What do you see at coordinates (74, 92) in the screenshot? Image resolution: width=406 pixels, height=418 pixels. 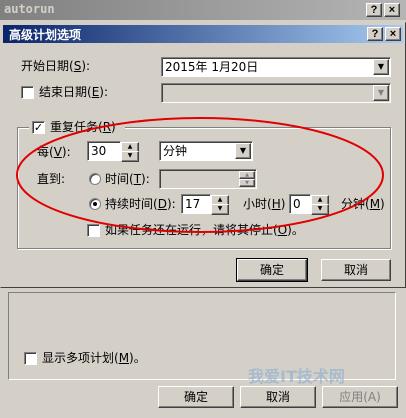 I see `end-date-label: 结束日期(E):` at bounding box center [74, 92].